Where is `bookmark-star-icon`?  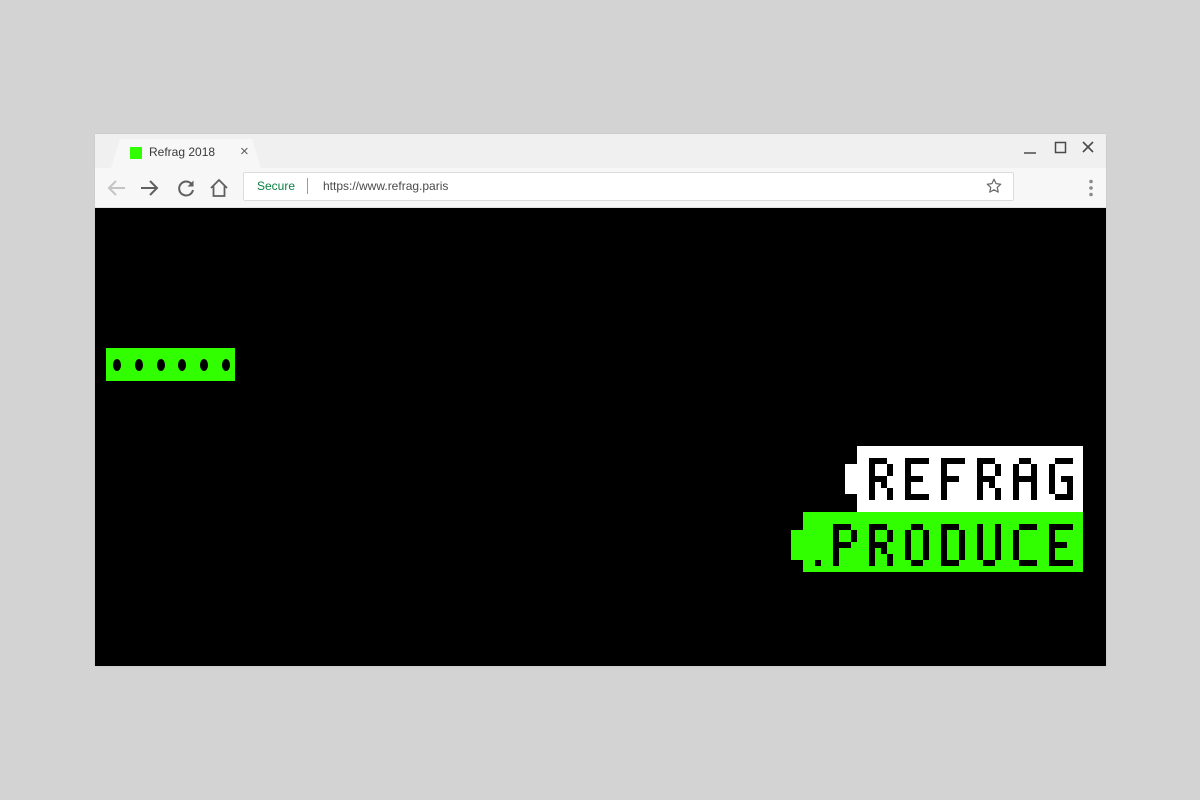
bookmark-star-icon is located at coordinates (994, 186).